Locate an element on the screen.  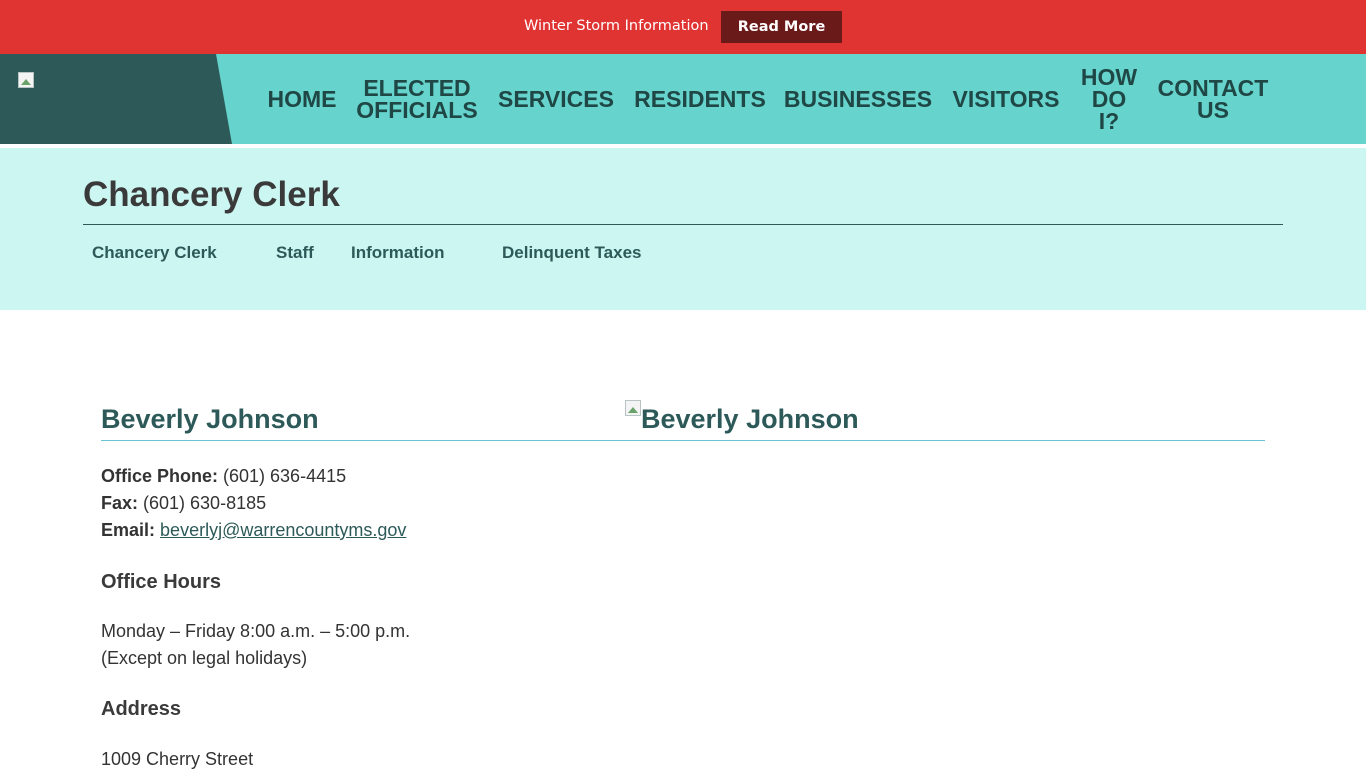
nav-visitors-label: VISITORS is located at coordinates (1006, 99).